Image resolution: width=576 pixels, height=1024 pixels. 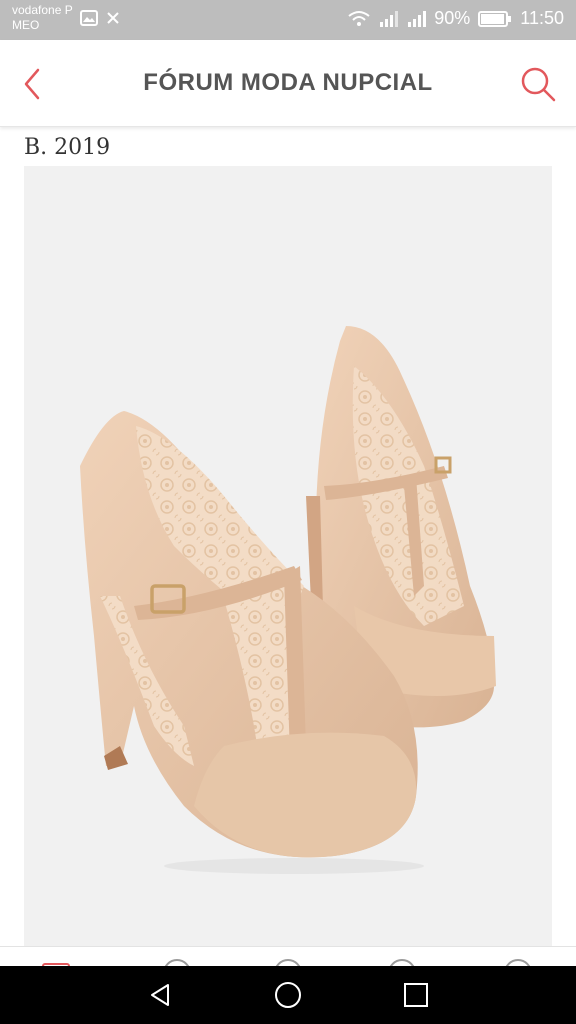 I want to click on system-nav-bar, so click(x=288, y=995).